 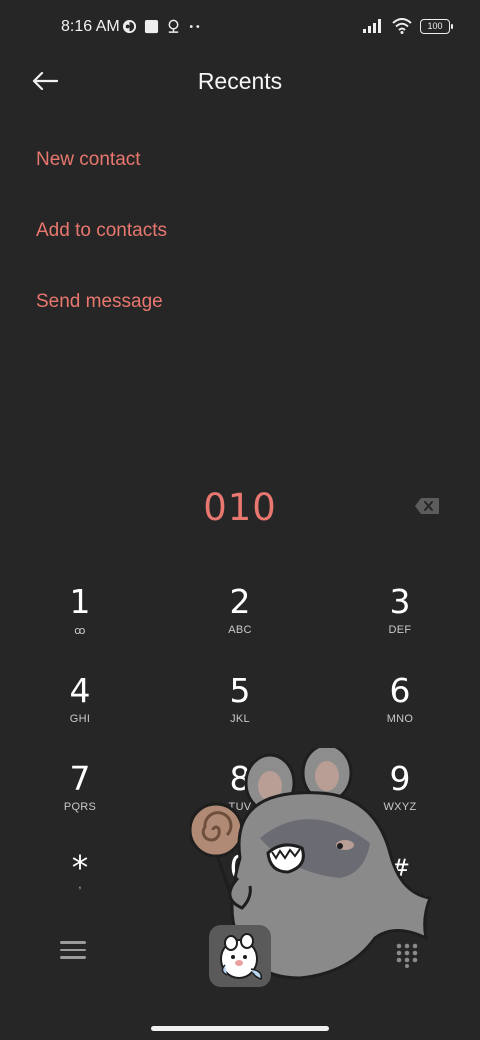 I want to click on key-digit: 7, so click(x=80, y=778).